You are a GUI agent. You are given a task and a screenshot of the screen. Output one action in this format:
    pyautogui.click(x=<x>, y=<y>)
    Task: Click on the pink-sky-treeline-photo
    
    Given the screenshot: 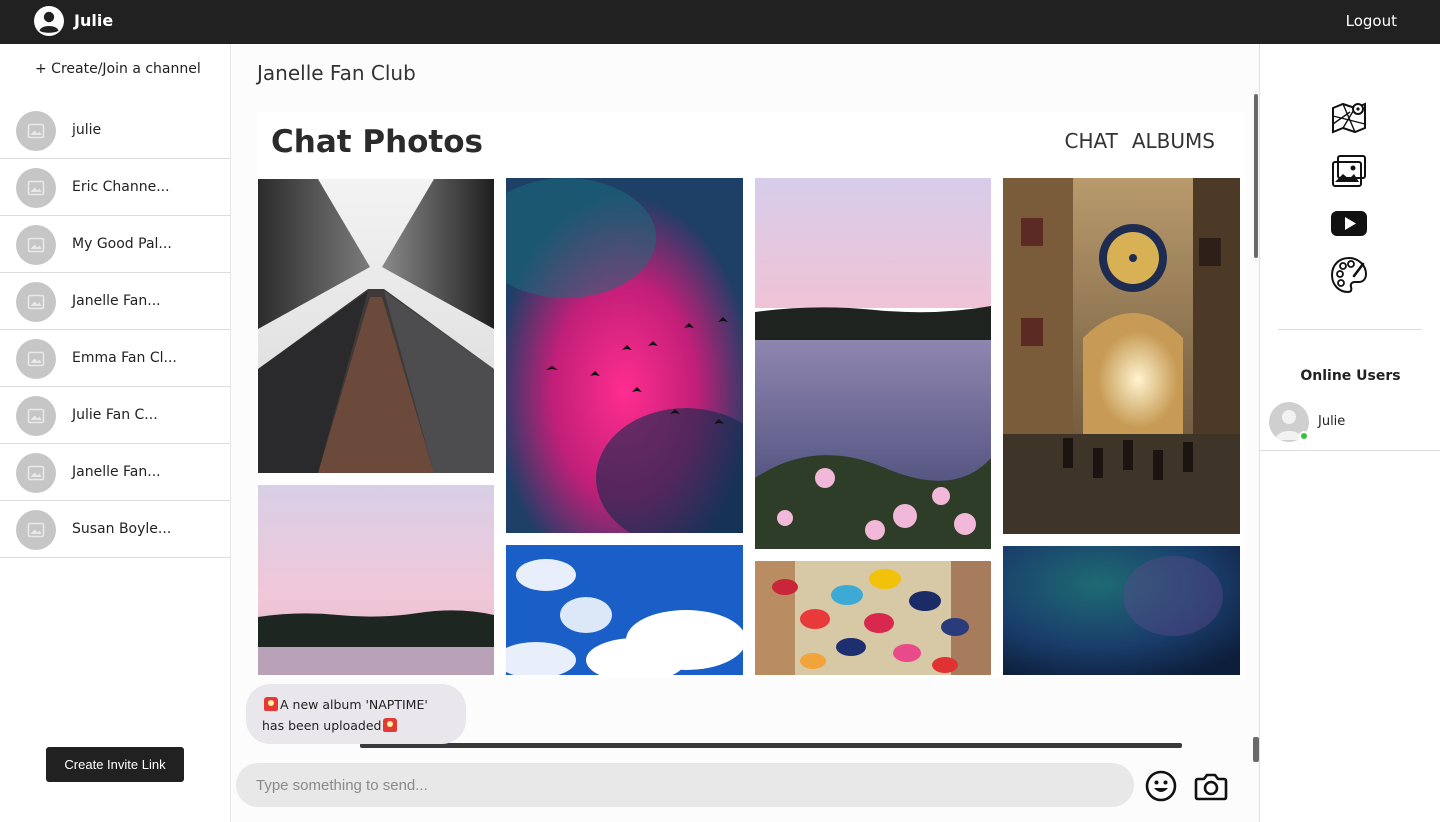 What is the action you would take?
    pyautogui.click(x=376, y=580)
    